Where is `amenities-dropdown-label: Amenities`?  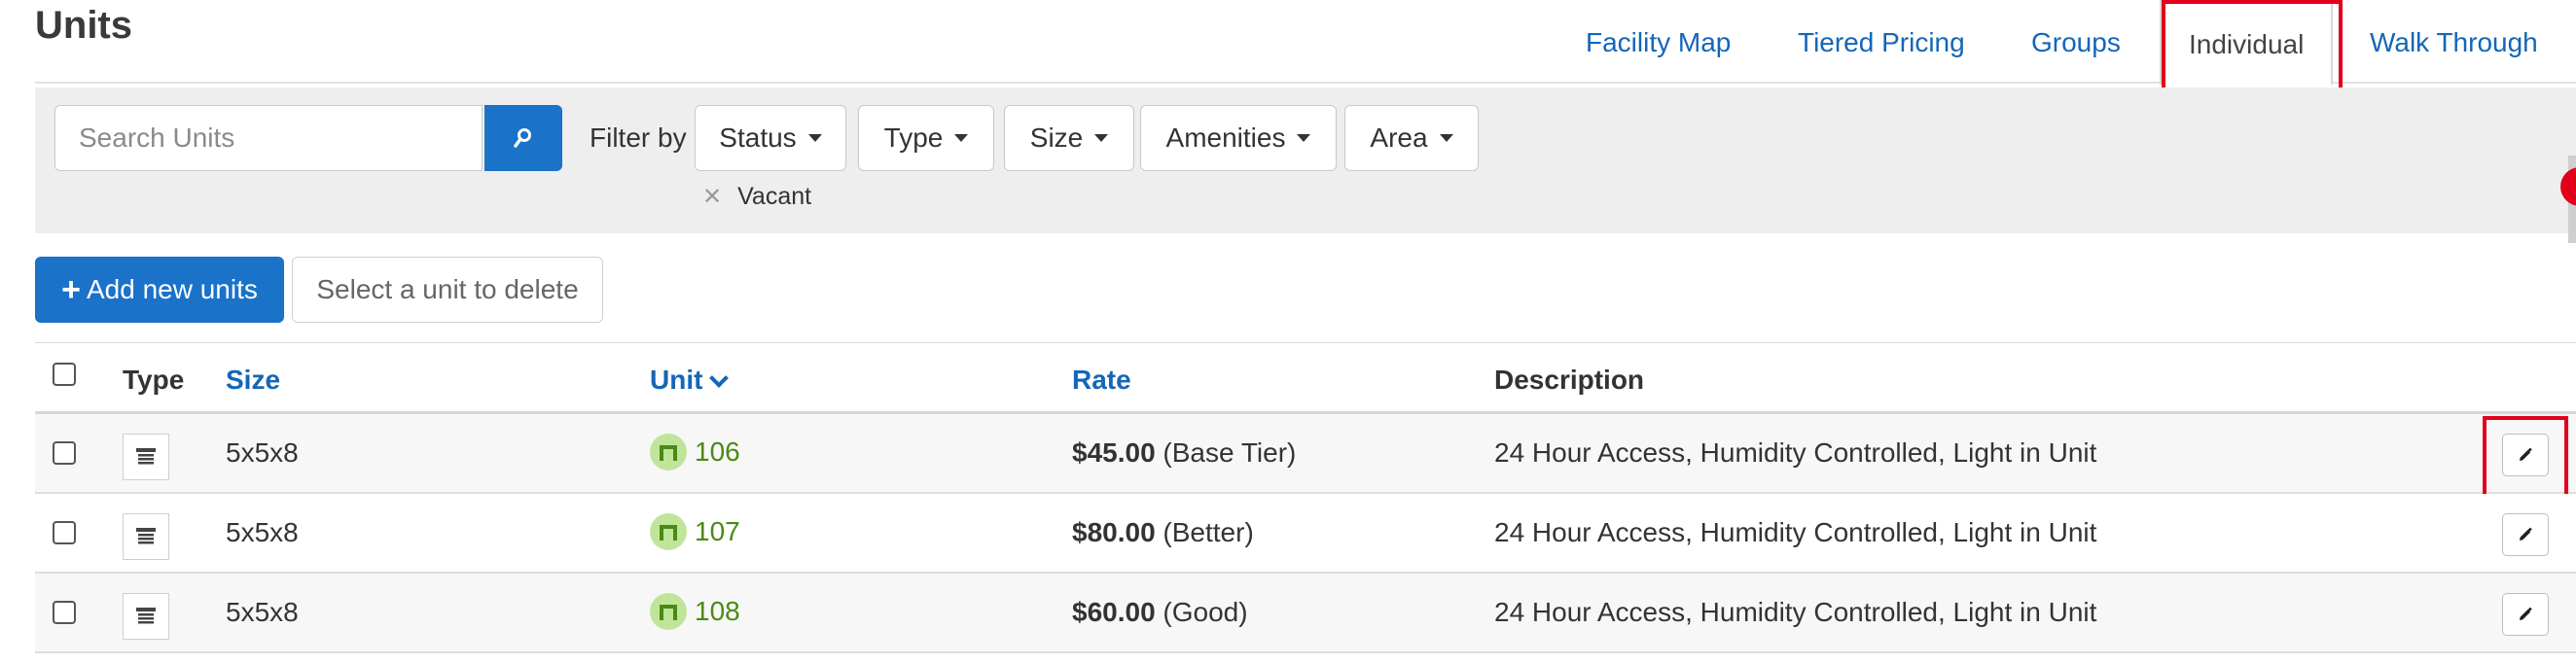
amenities-dropdown-label: Amenities is located at coordinates (1225, 137).